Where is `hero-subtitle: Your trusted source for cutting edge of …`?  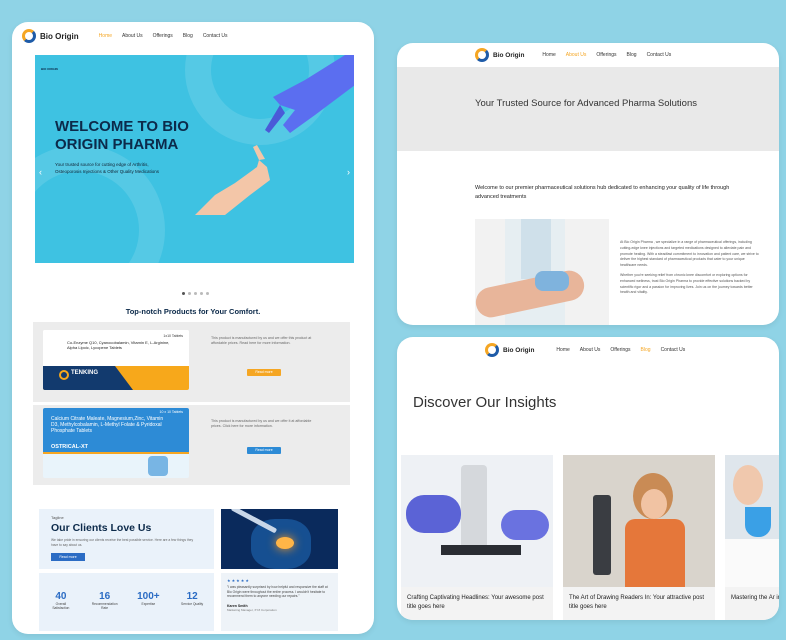 hero-subtitle: Your trusted source for cutting edge of … is located at coordinates (107, 168).